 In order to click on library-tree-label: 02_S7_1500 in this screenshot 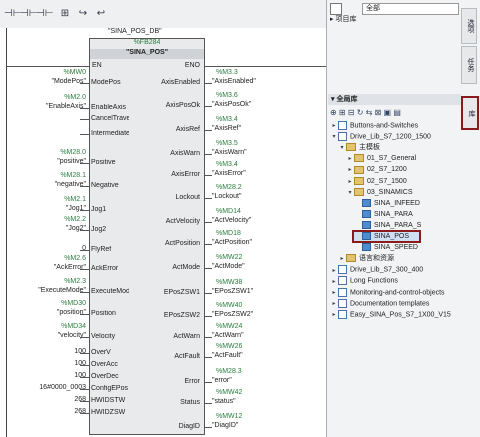, I will do `click(387, 181)`.